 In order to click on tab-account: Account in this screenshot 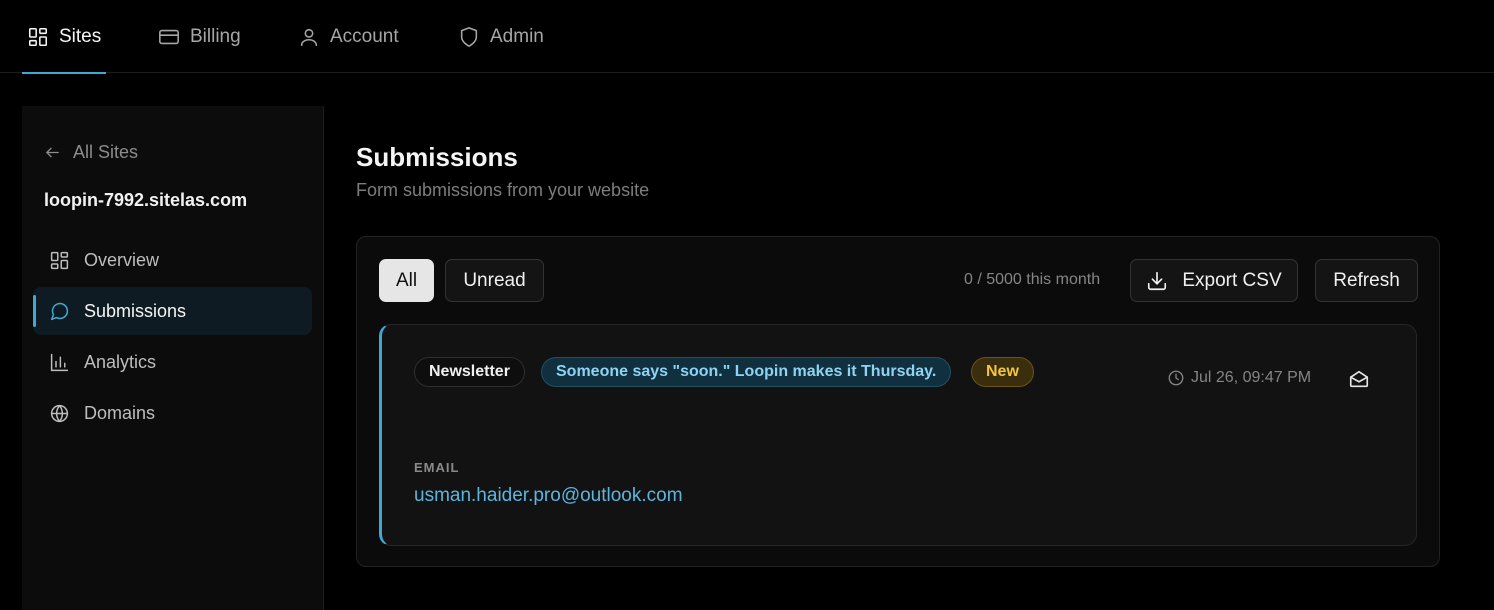, I will do `click(348, 36)`.